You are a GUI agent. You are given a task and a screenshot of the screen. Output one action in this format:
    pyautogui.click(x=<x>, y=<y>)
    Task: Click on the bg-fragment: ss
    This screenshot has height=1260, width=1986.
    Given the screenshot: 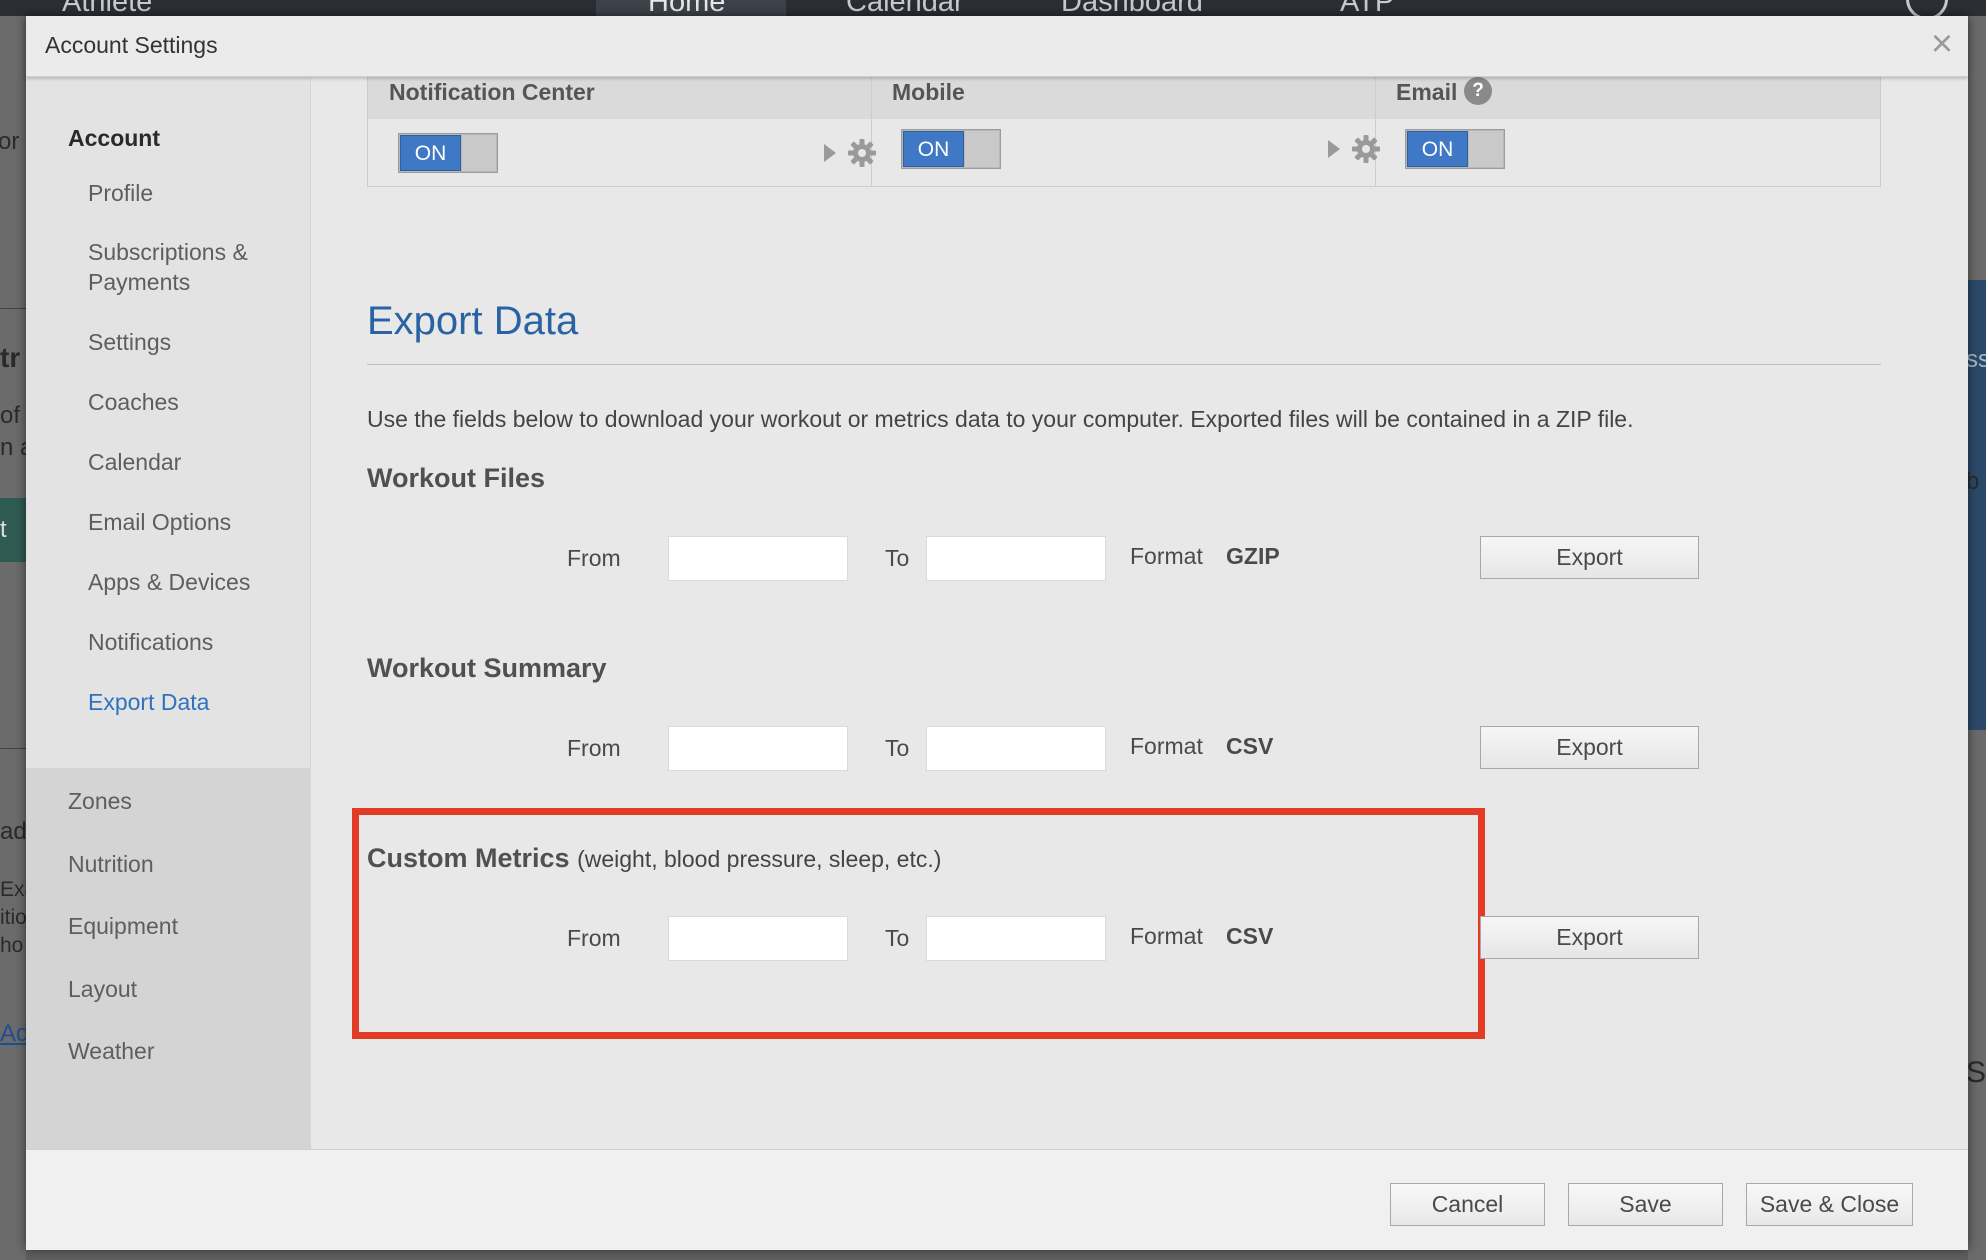 What is the action you would take?
    pyautogui.click(x=1977, y=359)
    